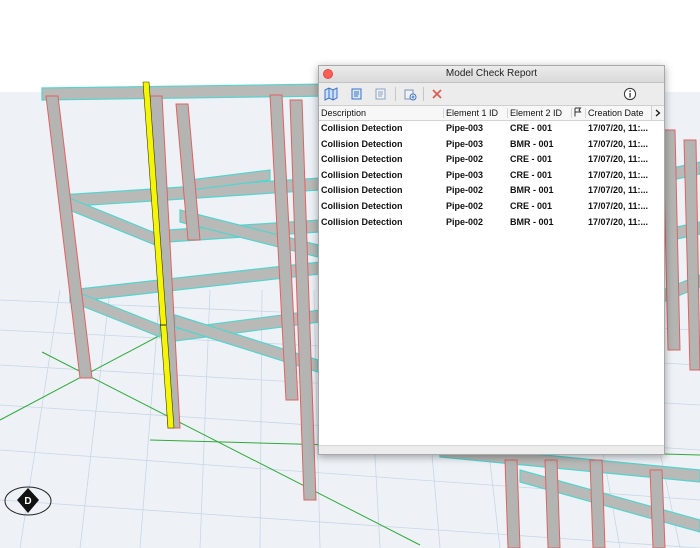 This screenshot has width=700, height=548. I want to click on window-bottom-bar, so click(491, 449).